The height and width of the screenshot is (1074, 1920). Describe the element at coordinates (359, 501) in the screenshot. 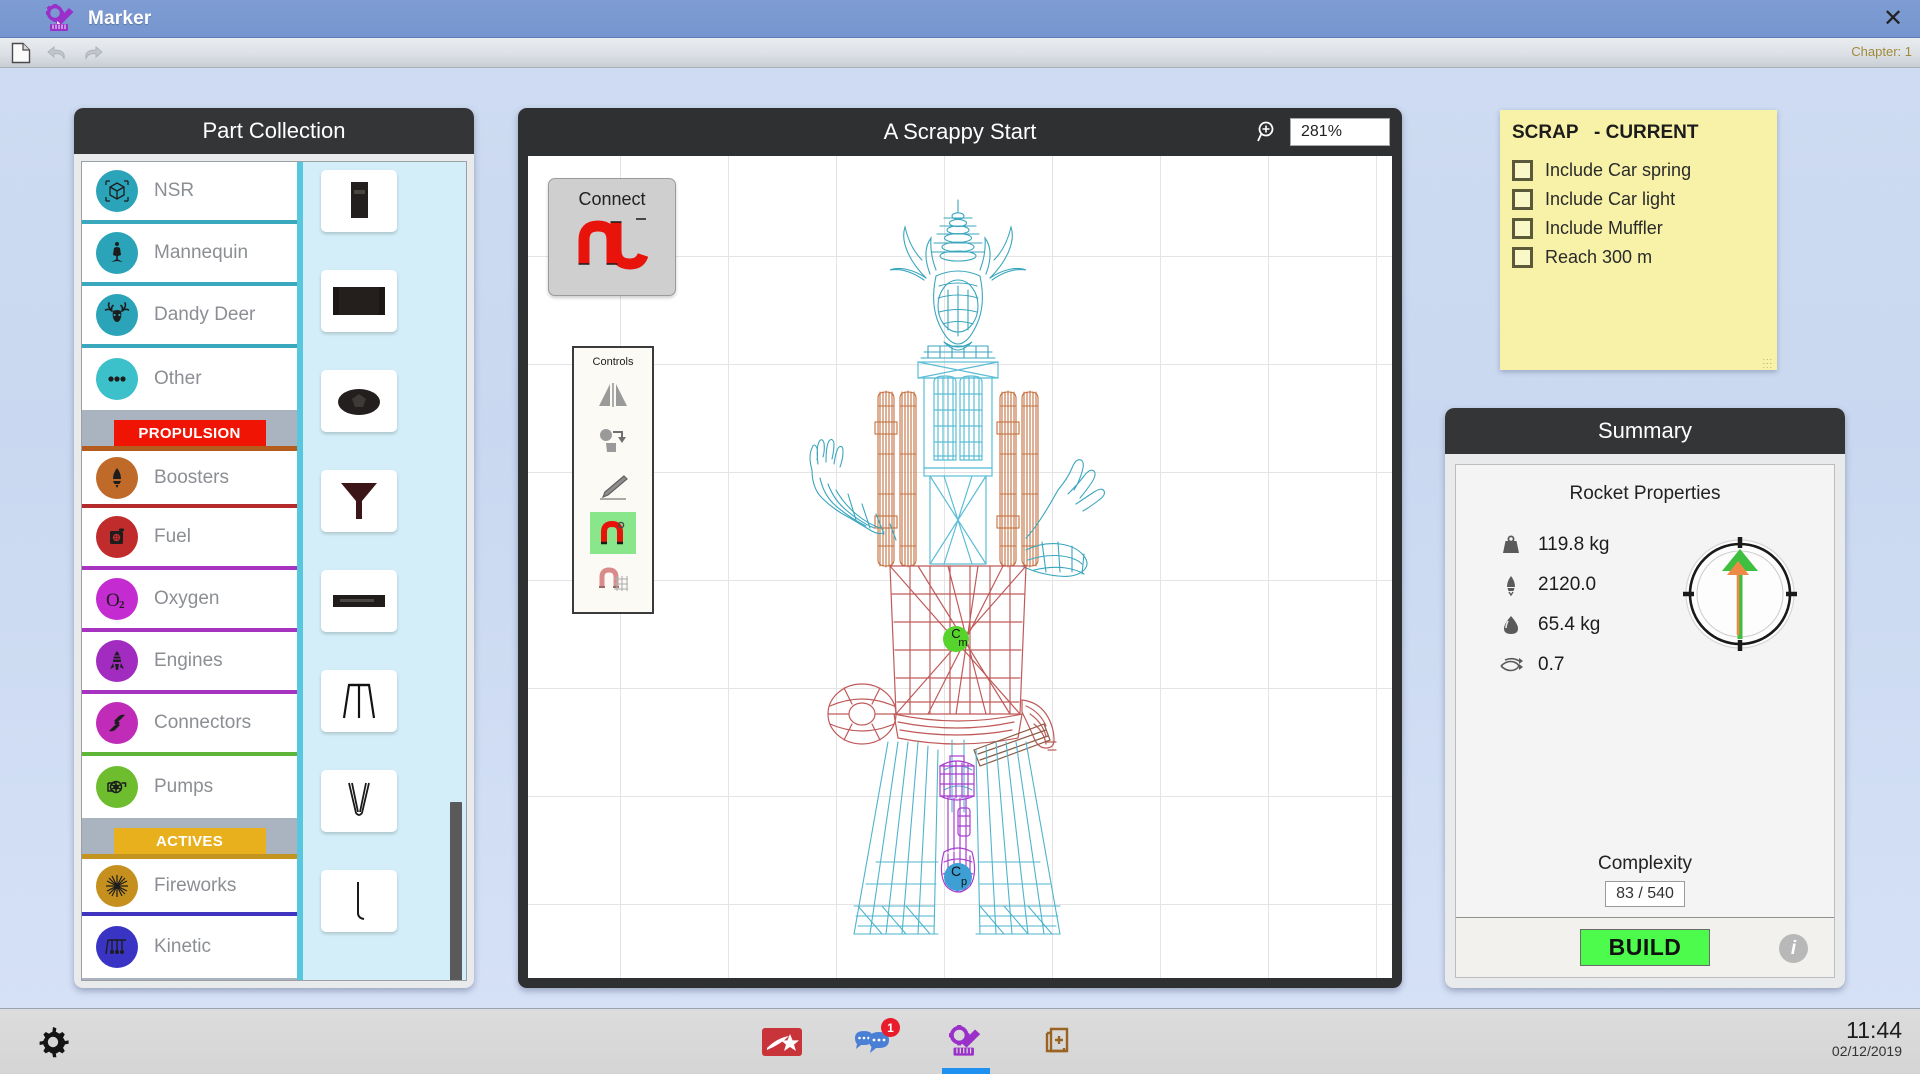

I see `part-thumb-funnel` at that location.